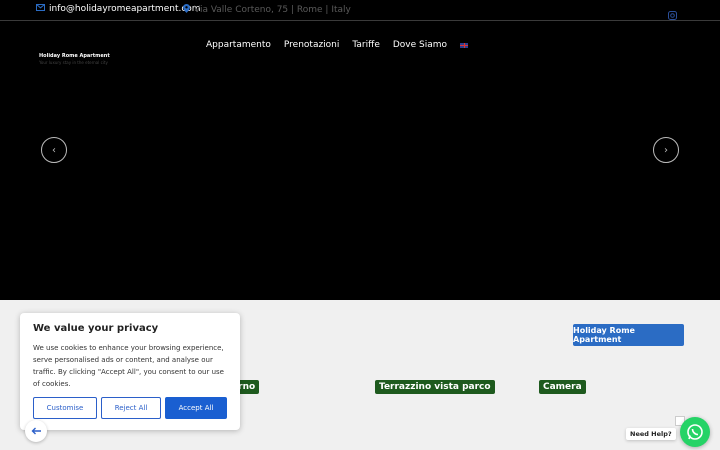 The height and width of the screenshot is (450, 720). What do you see at coordinates (562, 387) in the screenshot?
I see `gallery-label-camera: Camera` at bounding box center [562, 387].